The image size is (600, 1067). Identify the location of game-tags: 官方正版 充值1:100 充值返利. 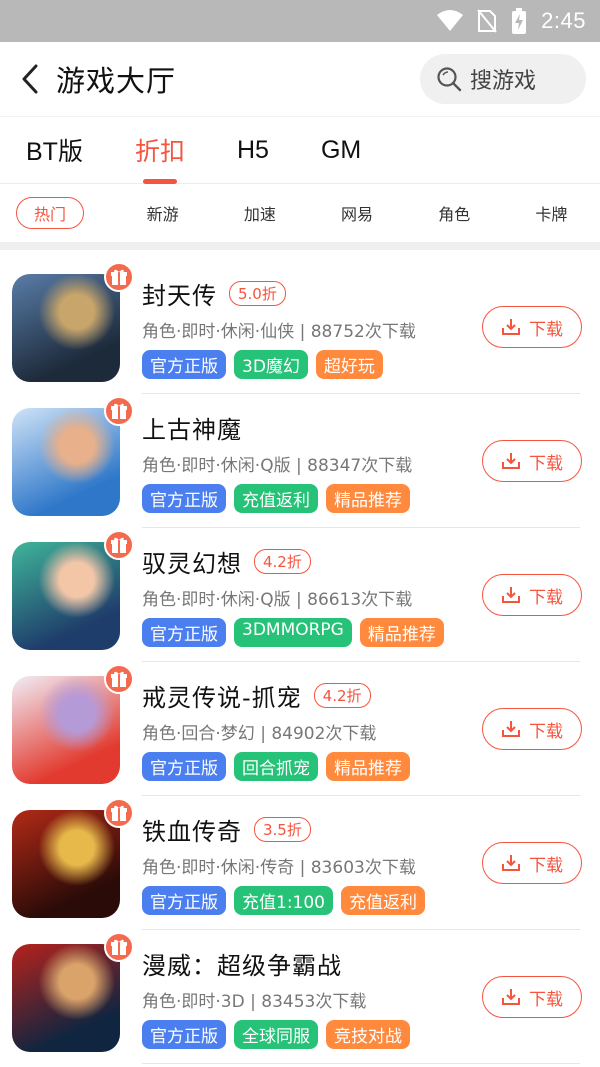
(371, 900).